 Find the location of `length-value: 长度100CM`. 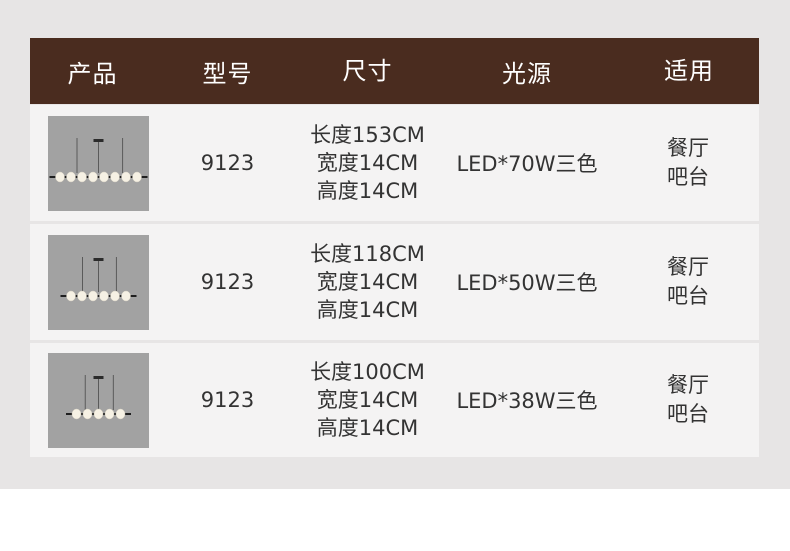

length-value: 长度100CM is located at coordinates (367, 372).